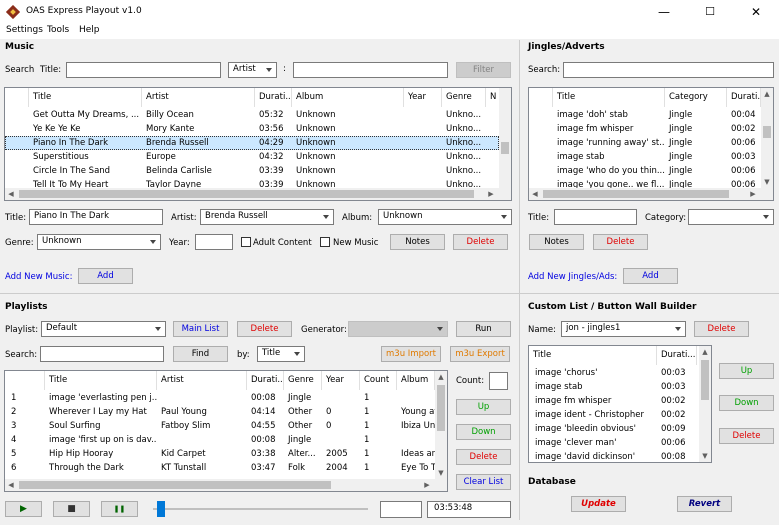  I want to click on clear-list-button: Clear List, so click(483, 482).